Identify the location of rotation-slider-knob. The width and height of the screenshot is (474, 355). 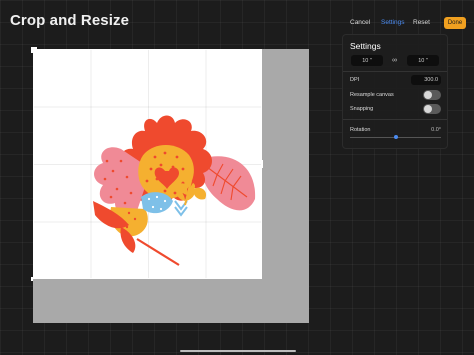
(395, 137).